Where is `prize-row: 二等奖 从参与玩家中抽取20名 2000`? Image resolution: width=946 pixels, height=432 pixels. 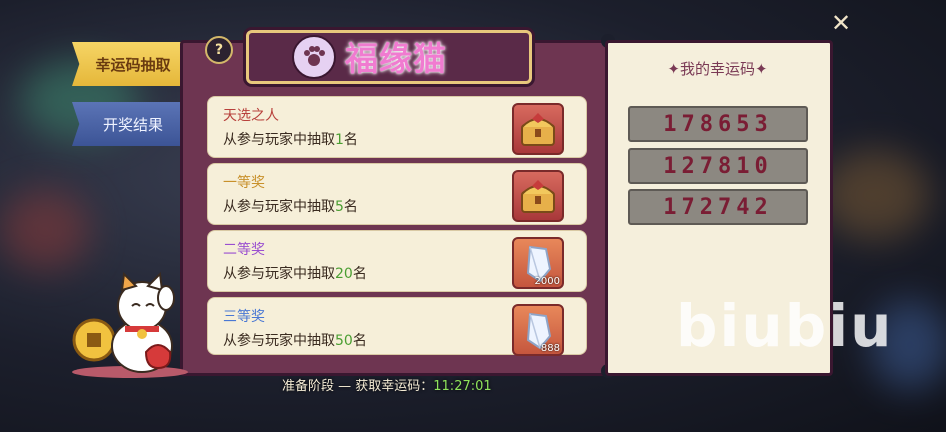
prize-row: 二等奖 从参与玩家中抽取20名 2000 is located at coordinates (397, 261).